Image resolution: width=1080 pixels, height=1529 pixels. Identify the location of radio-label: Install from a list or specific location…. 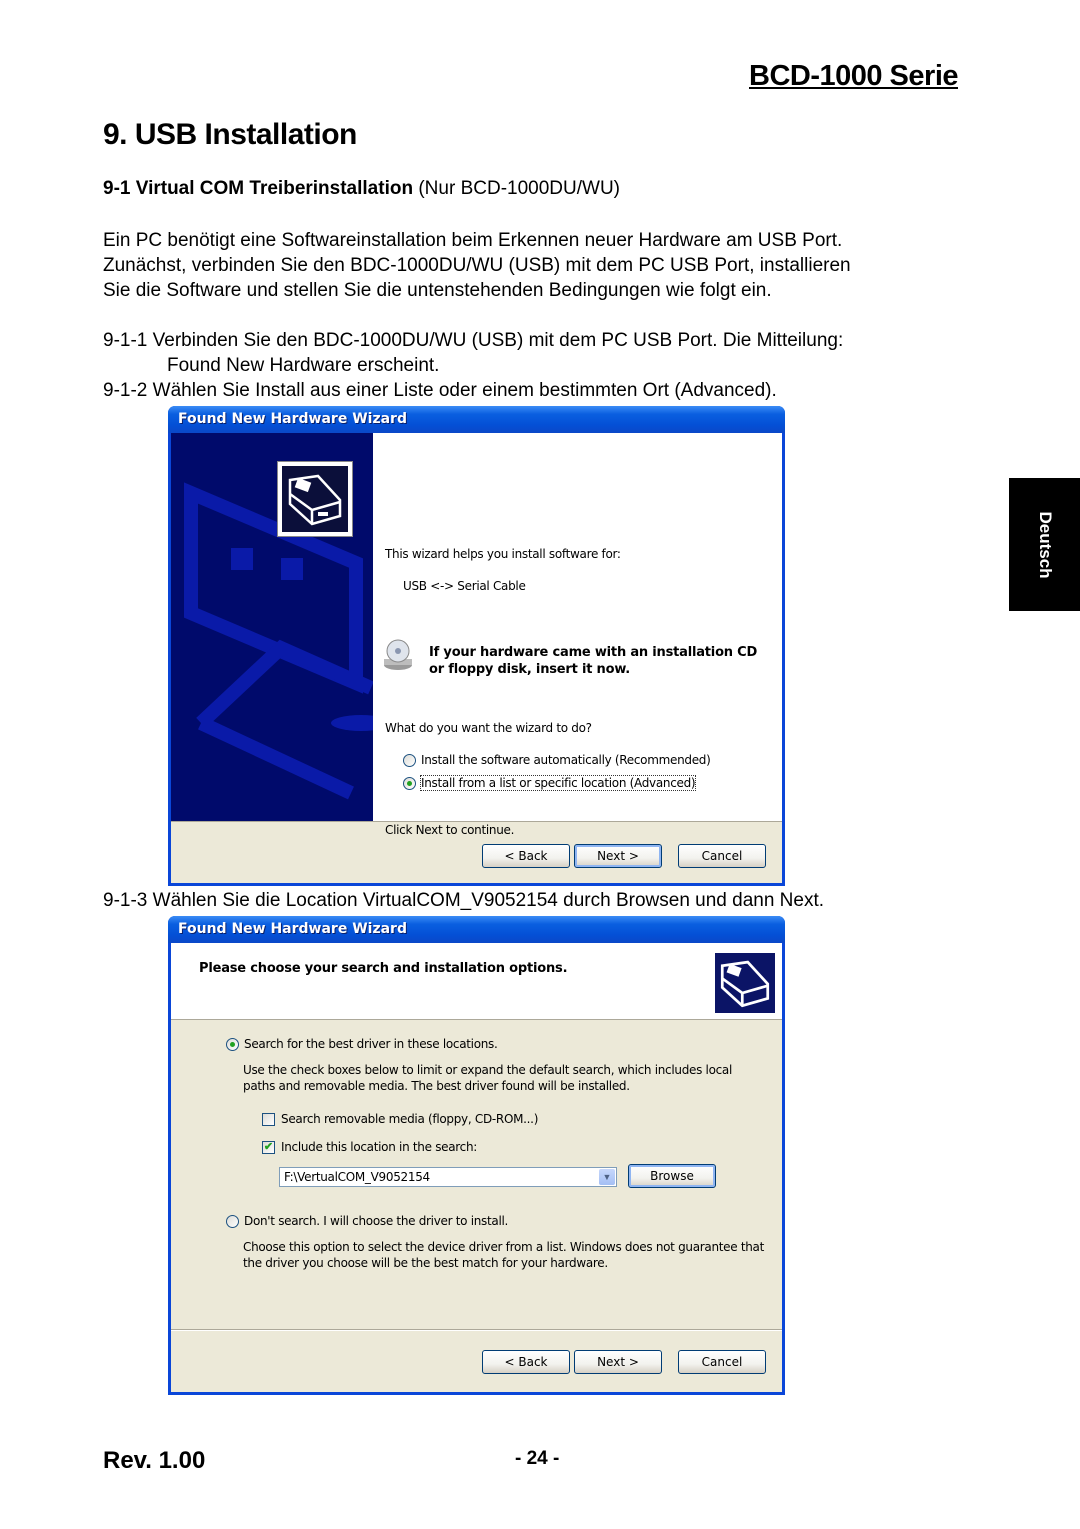
(558, 783).